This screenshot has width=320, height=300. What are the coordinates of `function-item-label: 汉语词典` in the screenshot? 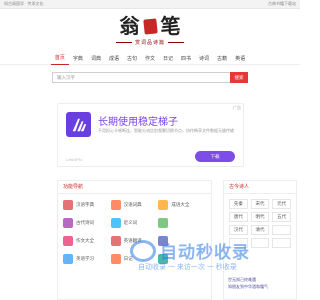 It's located at (132, 204).